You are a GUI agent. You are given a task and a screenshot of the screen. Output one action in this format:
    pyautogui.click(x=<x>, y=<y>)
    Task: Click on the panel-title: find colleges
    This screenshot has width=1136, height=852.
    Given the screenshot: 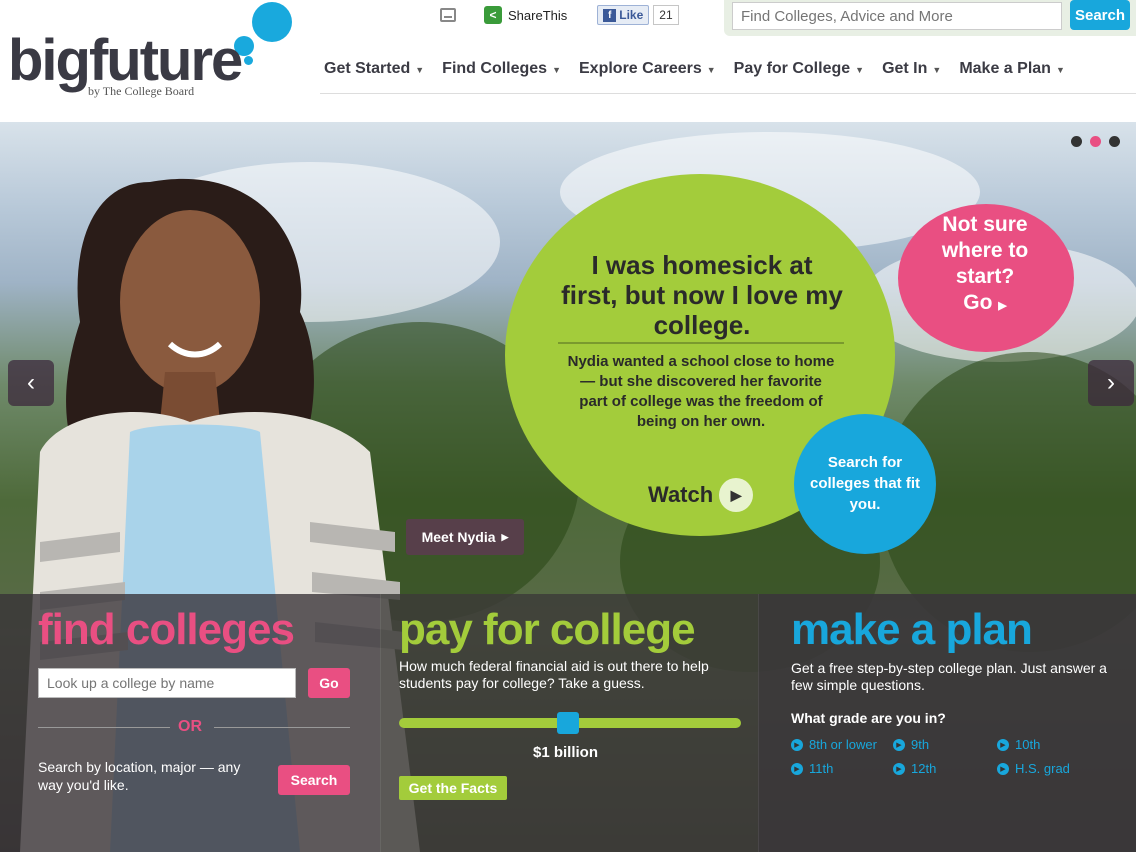 What is the action you would take?
    pyautogui.click(x=166, y=629)
    